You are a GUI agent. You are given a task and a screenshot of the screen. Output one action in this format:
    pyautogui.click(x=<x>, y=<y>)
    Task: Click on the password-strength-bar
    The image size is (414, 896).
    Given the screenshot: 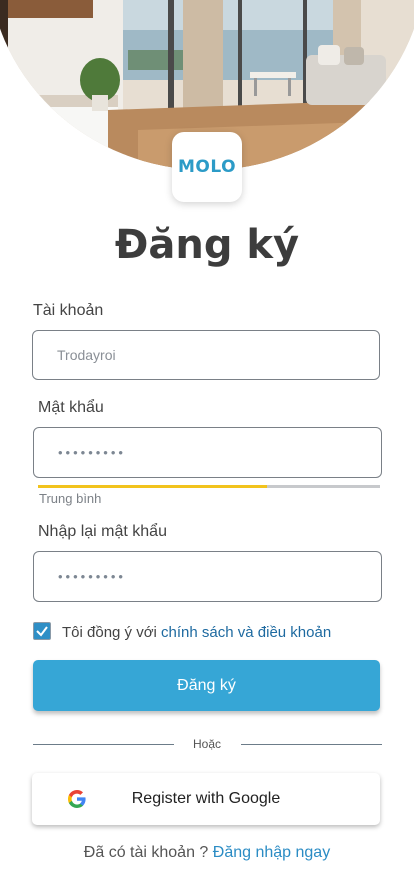 What is the action you would take?
    pyautogui.click(x=209, y=486)
    